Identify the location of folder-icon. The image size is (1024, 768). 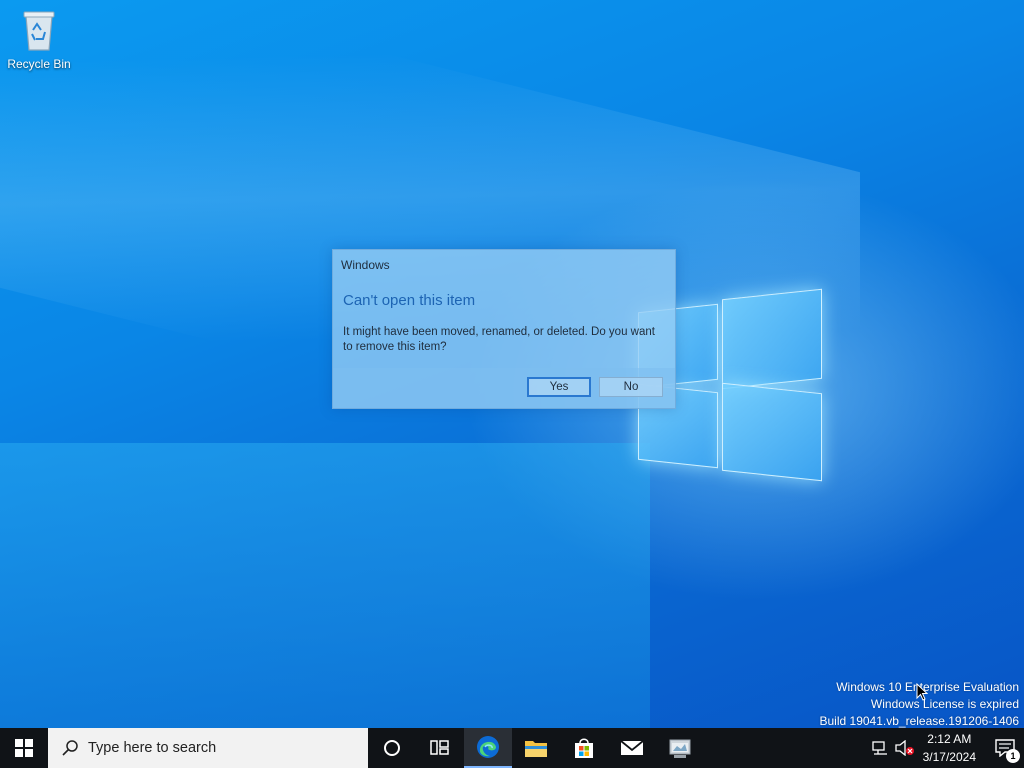
(536, 749).